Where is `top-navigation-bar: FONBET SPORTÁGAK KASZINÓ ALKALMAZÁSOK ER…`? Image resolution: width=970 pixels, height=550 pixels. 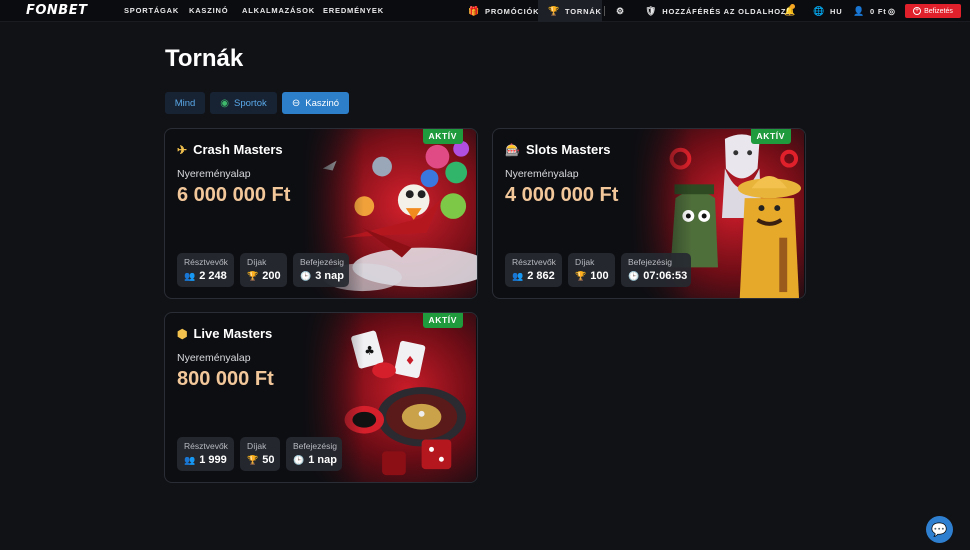 top-navigation-bar: FONBET SPORTÁGAK KASZINÓ ALKALMAZÁSOK ER… is located at coordinates (485, 11).